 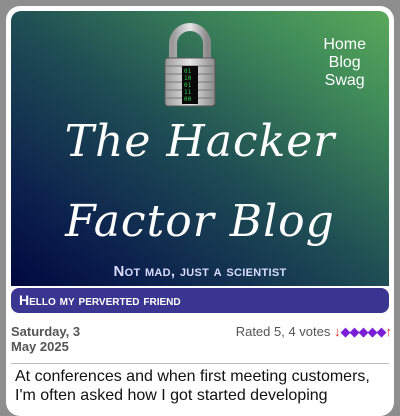 What do you see at coordinates (200, 363) in the screenshot?
I see `divider` at bounding box center [200, 363].